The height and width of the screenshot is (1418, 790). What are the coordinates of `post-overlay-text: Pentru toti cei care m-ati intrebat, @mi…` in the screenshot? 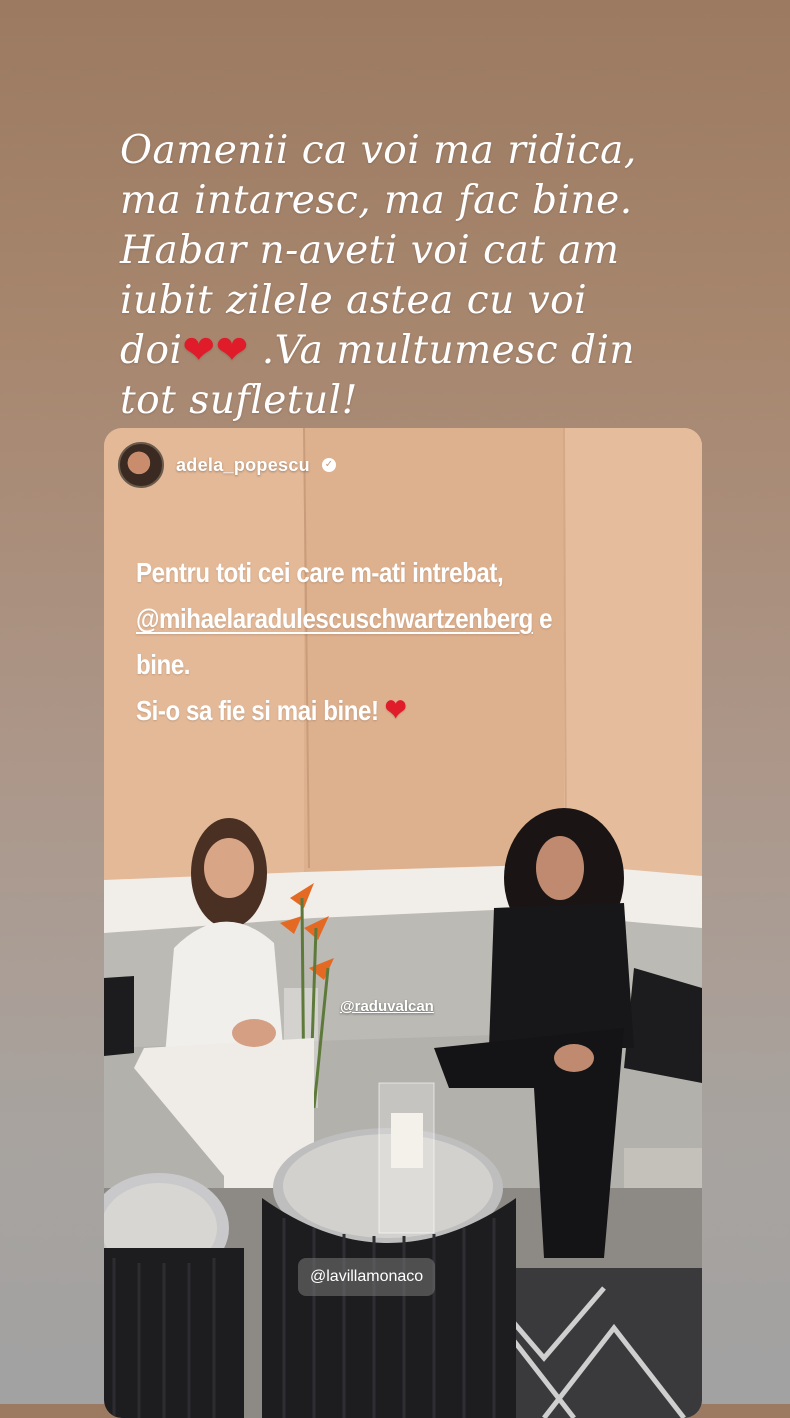 It's located at (368, 642).